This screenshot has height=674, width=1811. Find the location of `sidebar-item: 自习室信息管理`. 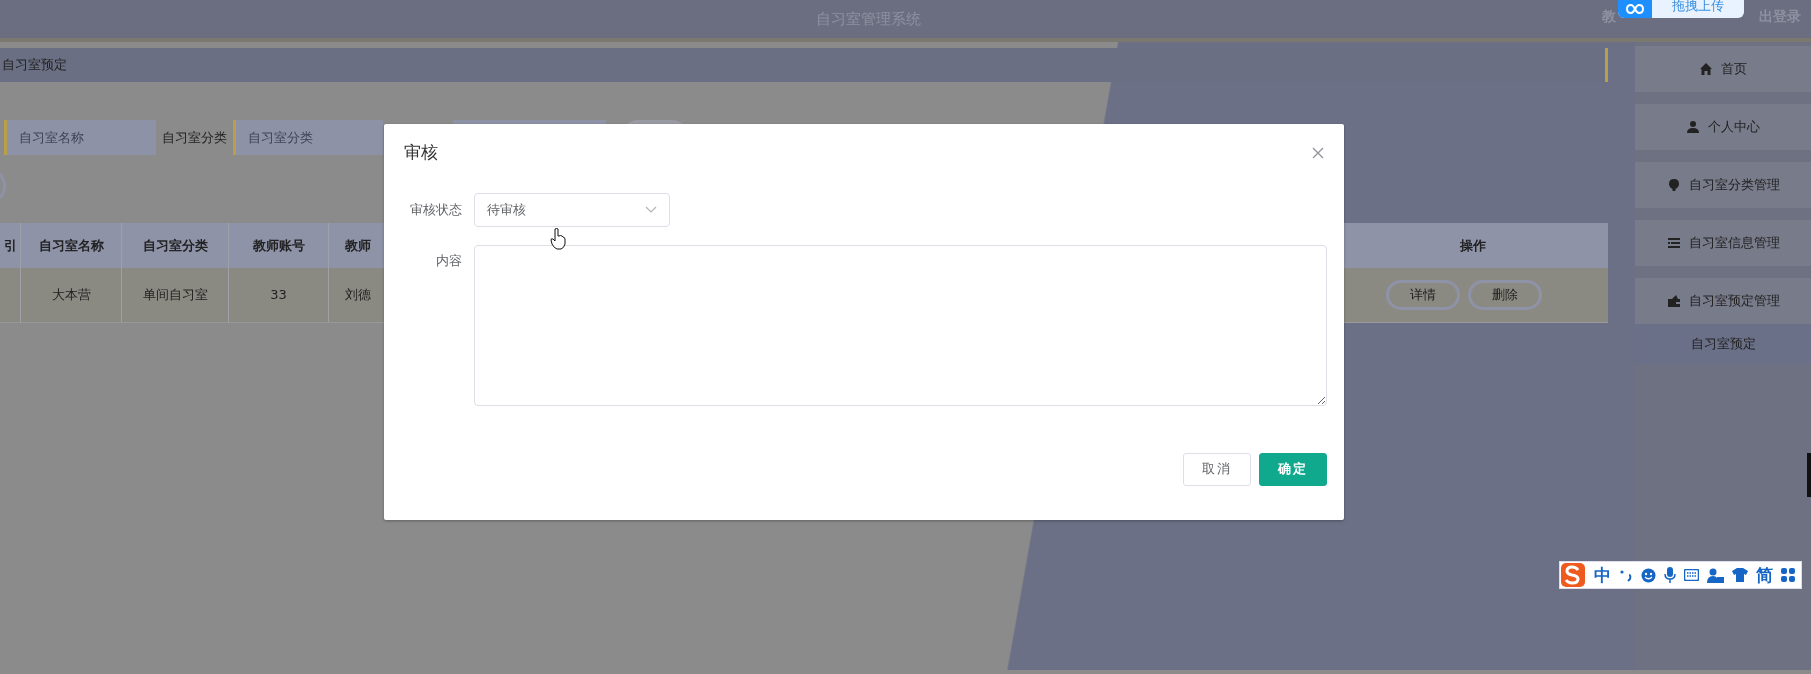

sidebar-item: 自习室信息管理 is located at coordinates (1723, 243).